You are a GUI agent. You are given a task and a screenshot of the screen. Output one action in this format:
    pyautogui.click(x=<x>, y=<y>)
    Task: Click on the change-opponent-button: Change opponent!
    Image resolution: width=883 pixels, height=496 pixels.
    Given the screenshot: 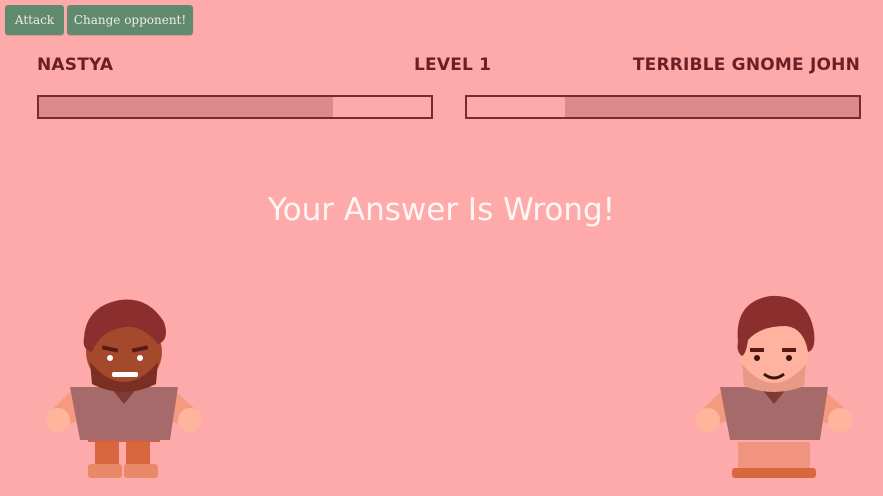 What is the action you would take?
    pyautogui.click(x=130, y=20)
    